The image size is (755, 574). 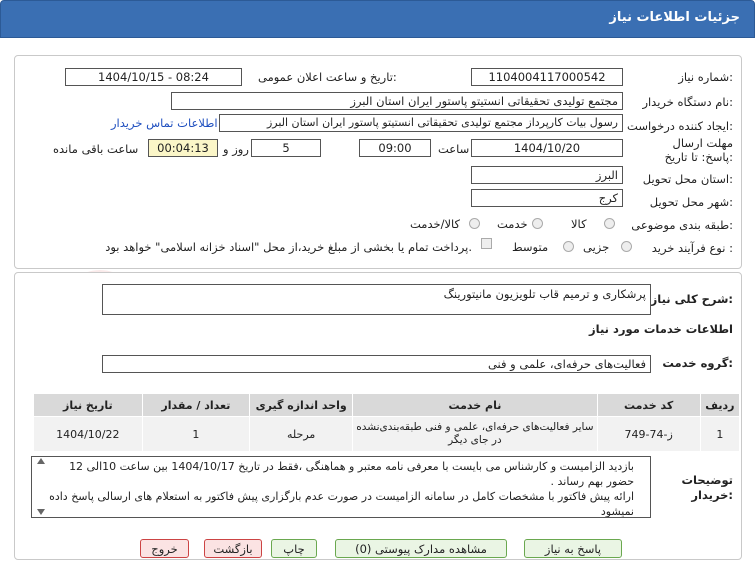 I want to click on category-option-service: خدمت, so click(x=512, y=224).